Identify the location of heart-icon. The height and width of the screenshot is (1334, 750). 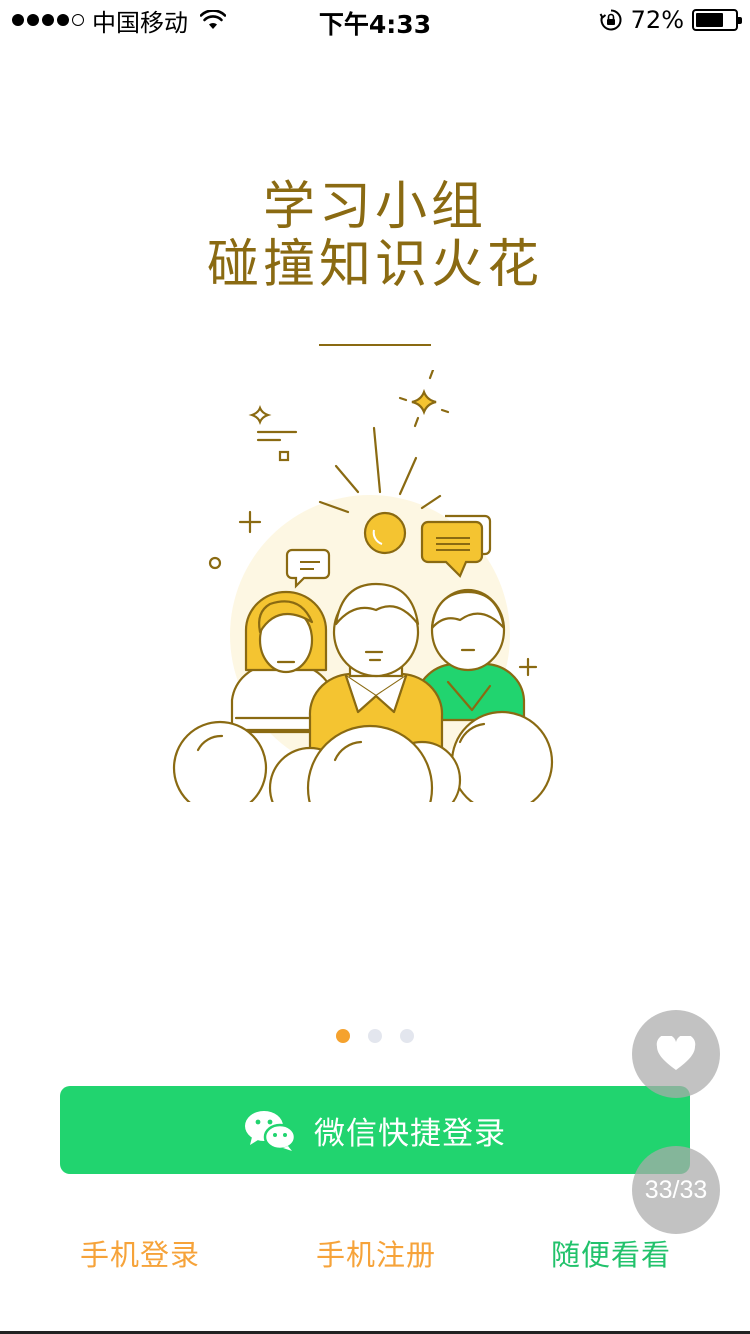
(676, 1053).